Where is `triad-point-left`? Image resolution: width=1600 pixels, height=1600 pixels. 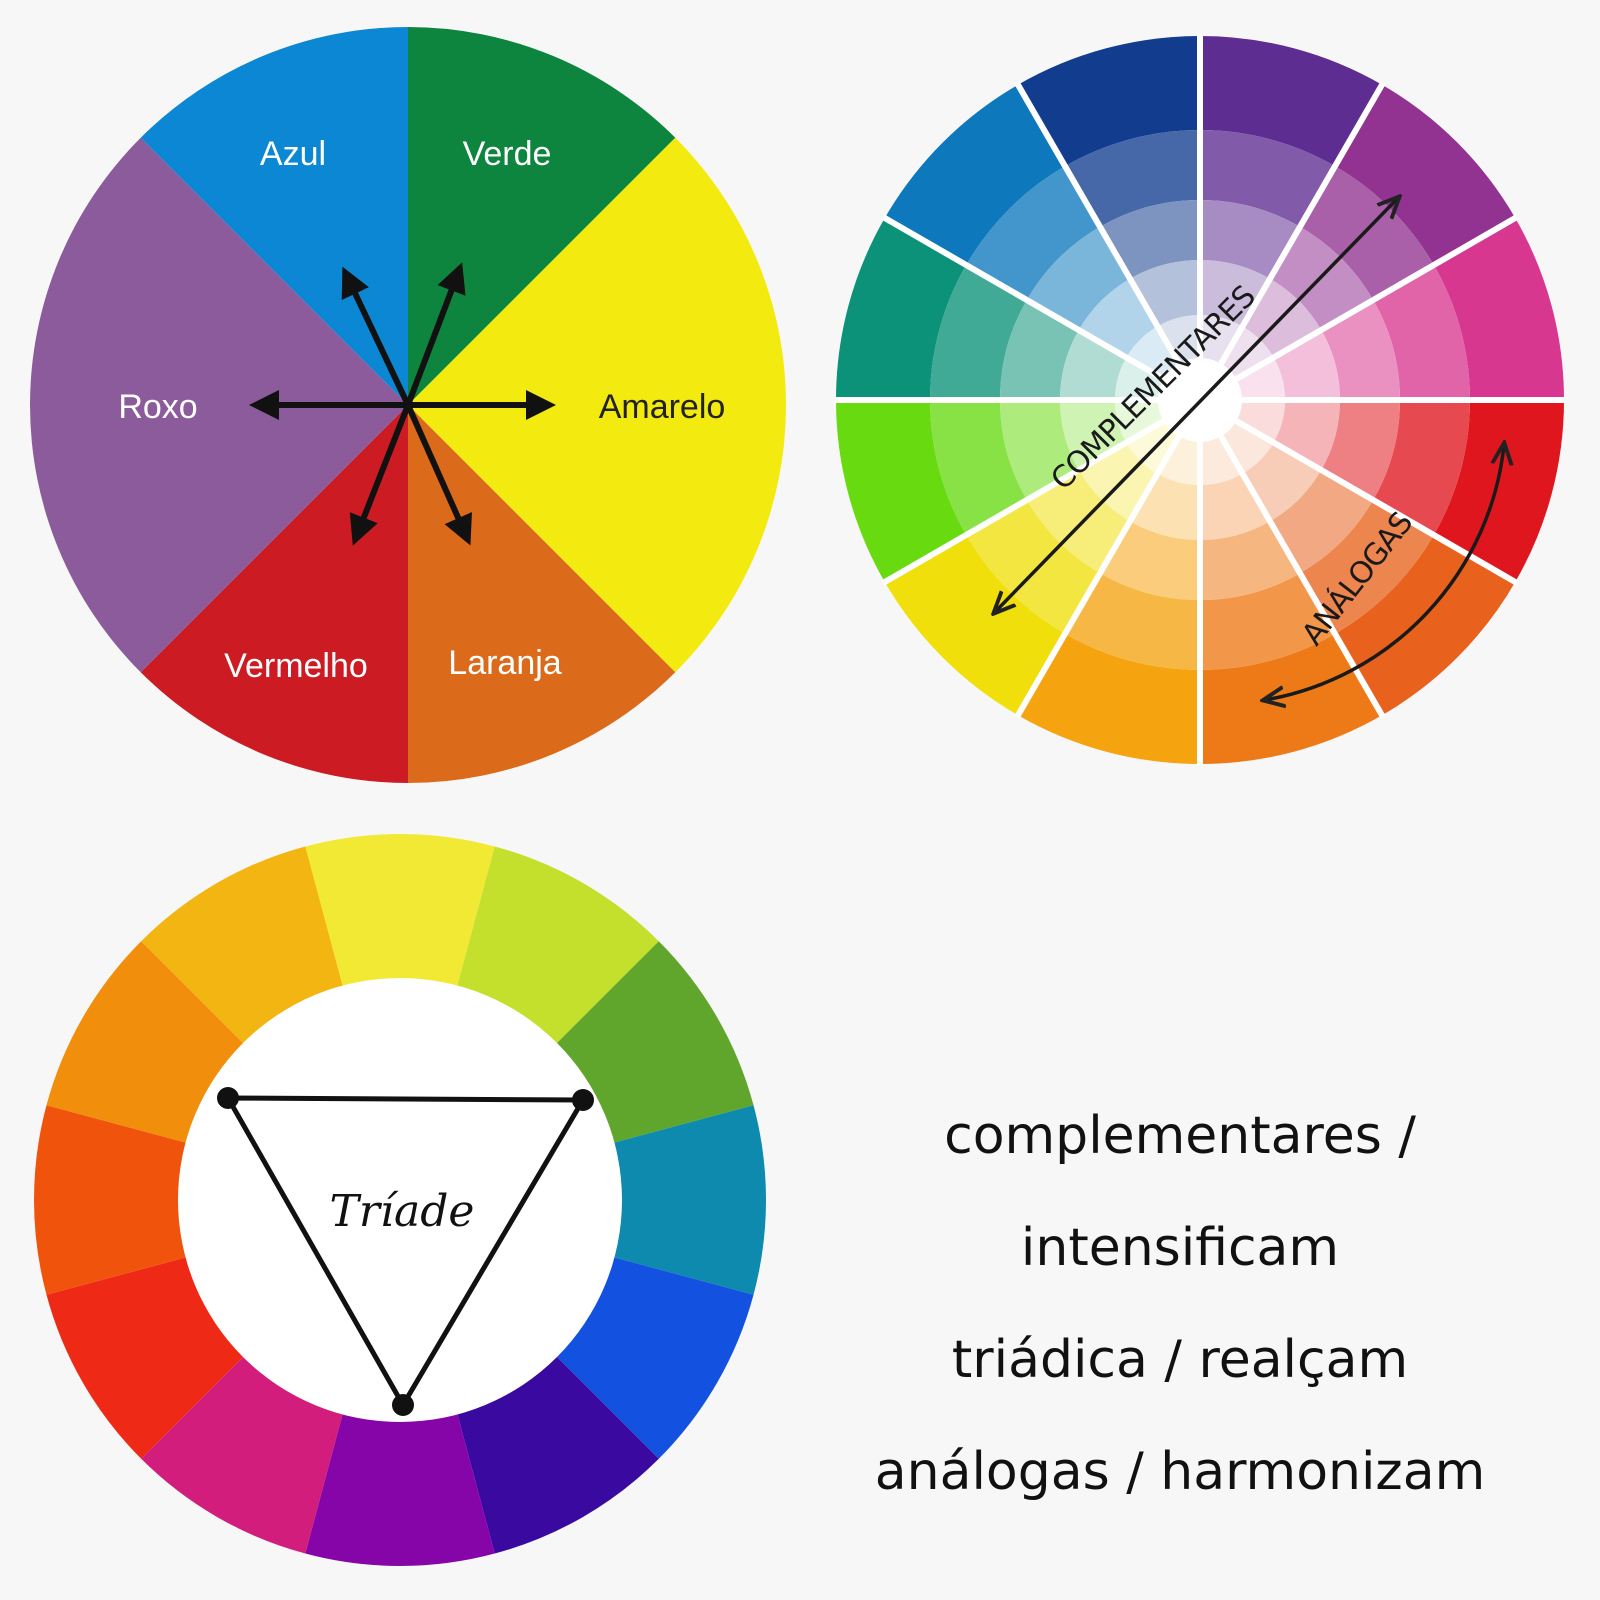 triad-point-left is located at coordinates (228, 1098).